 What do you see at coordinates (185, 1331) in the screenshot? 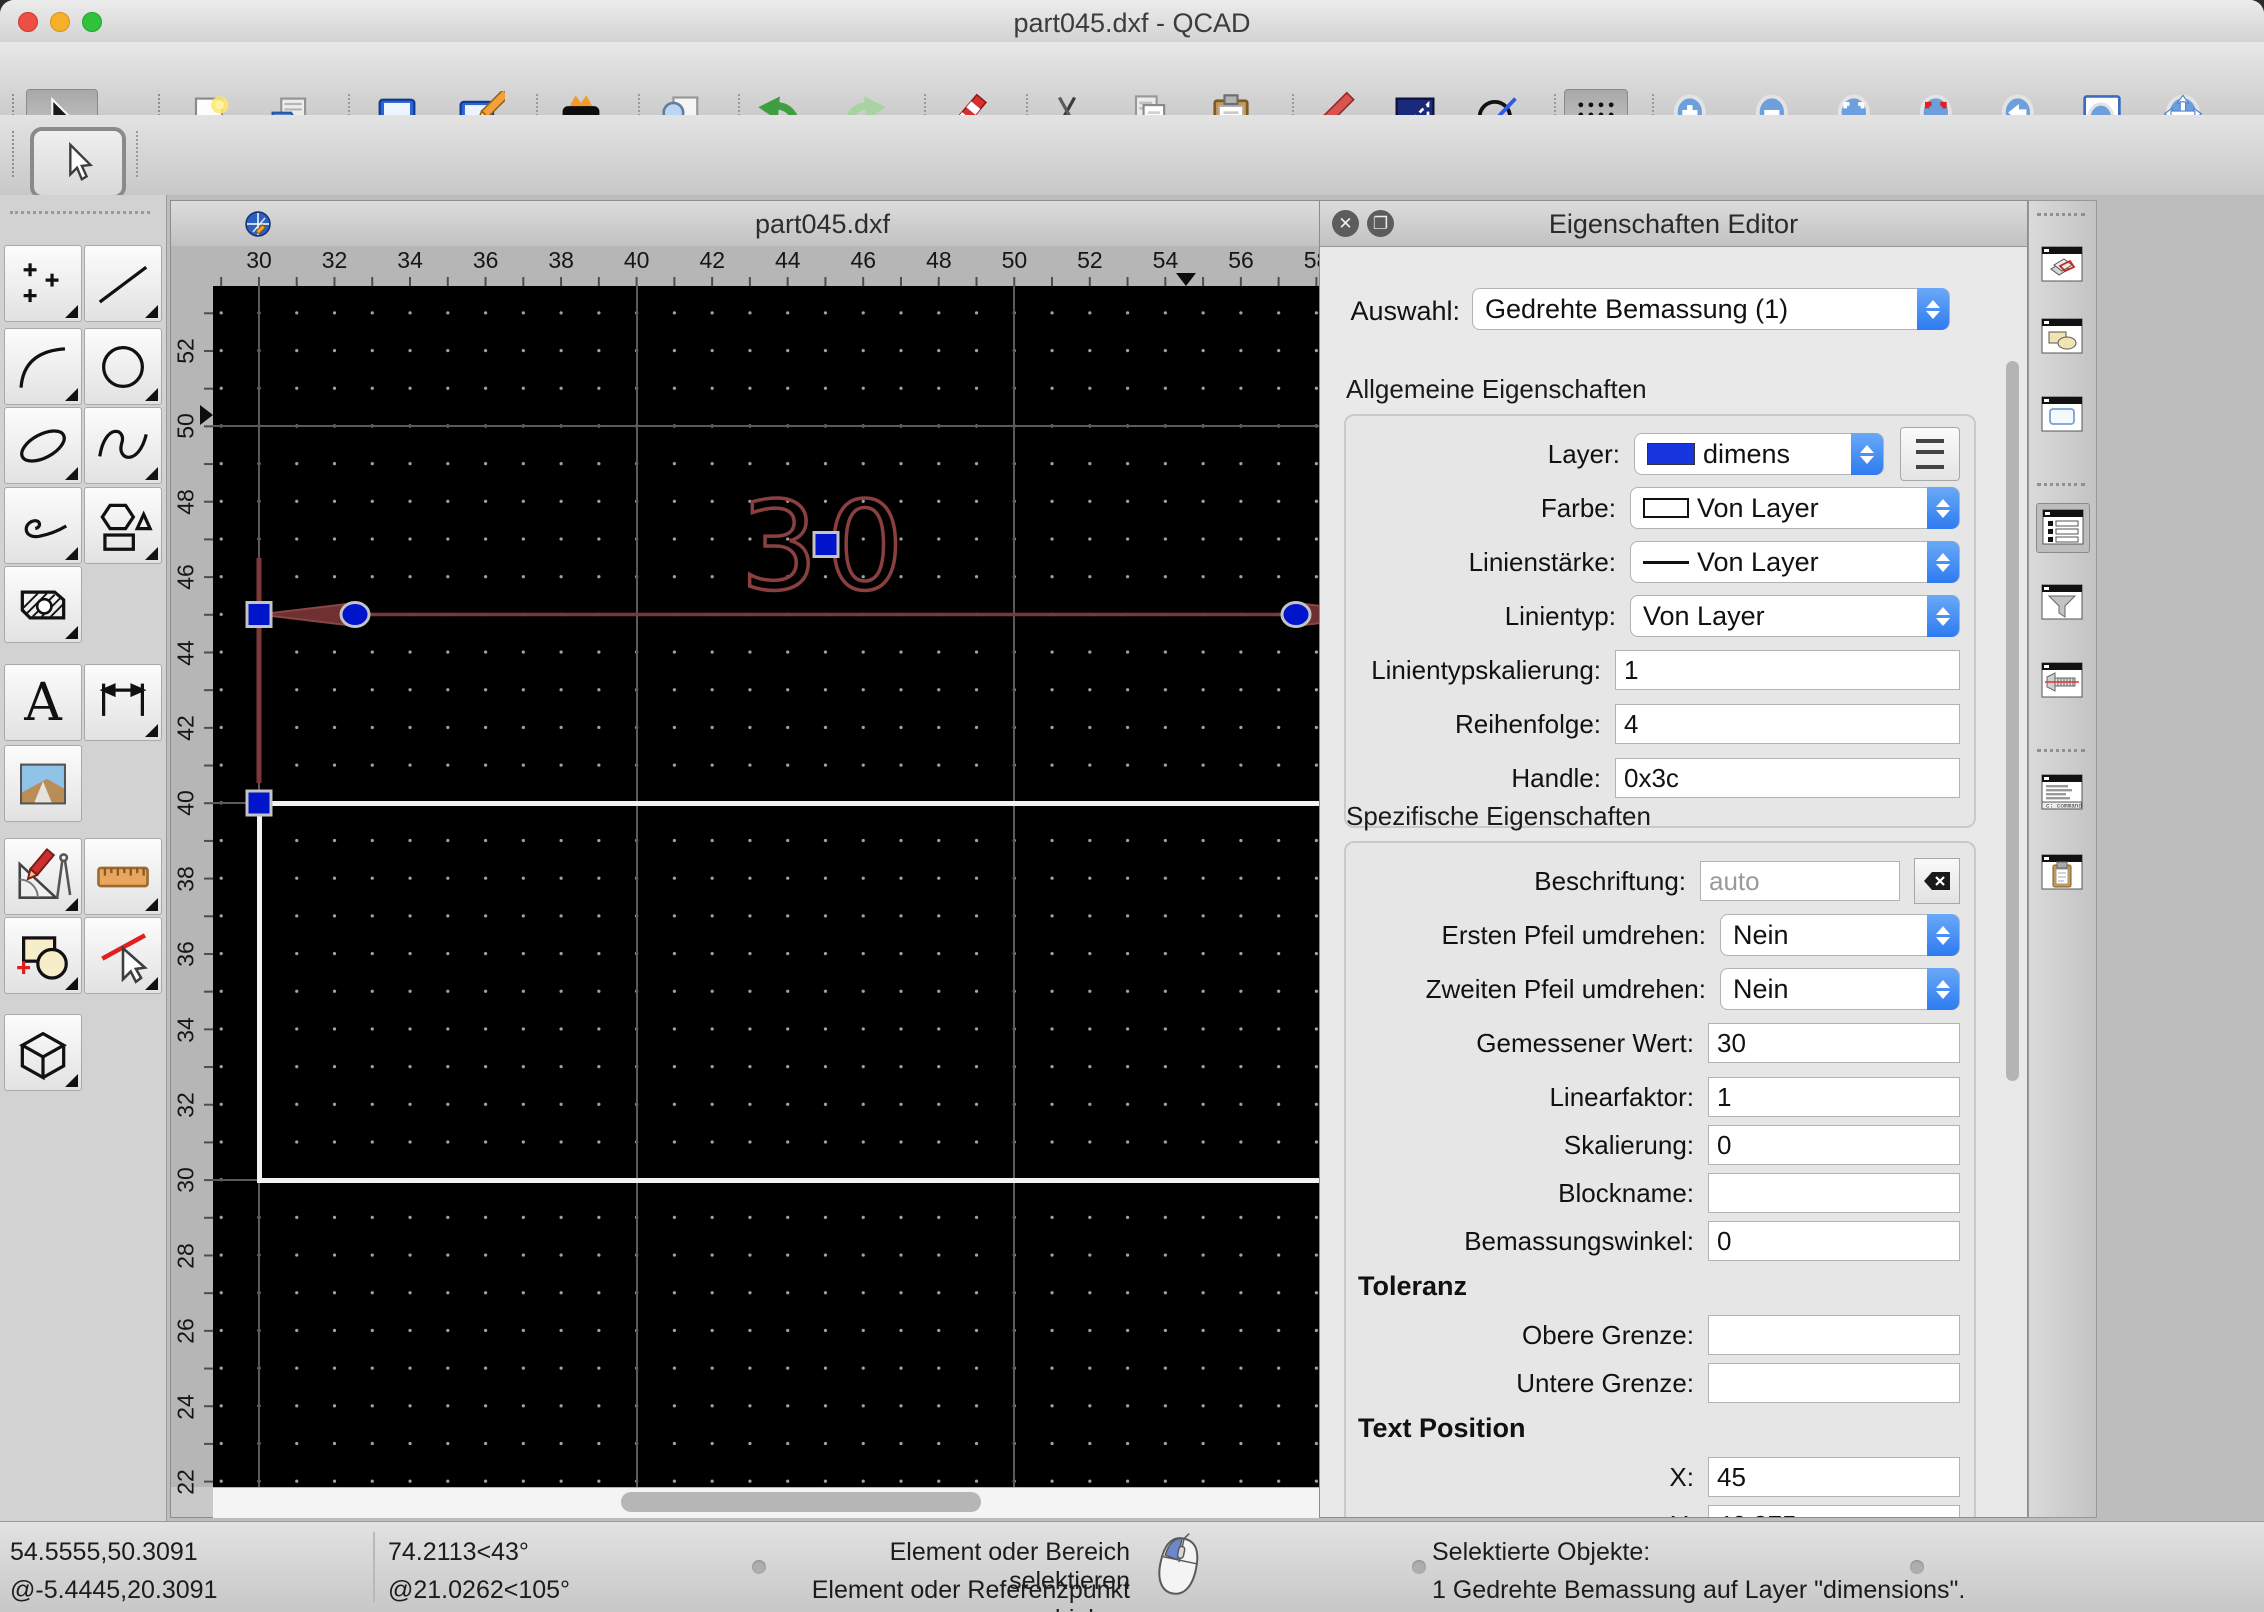
I see `ruler-left-label: 26` at bounding box center [185, 1331].